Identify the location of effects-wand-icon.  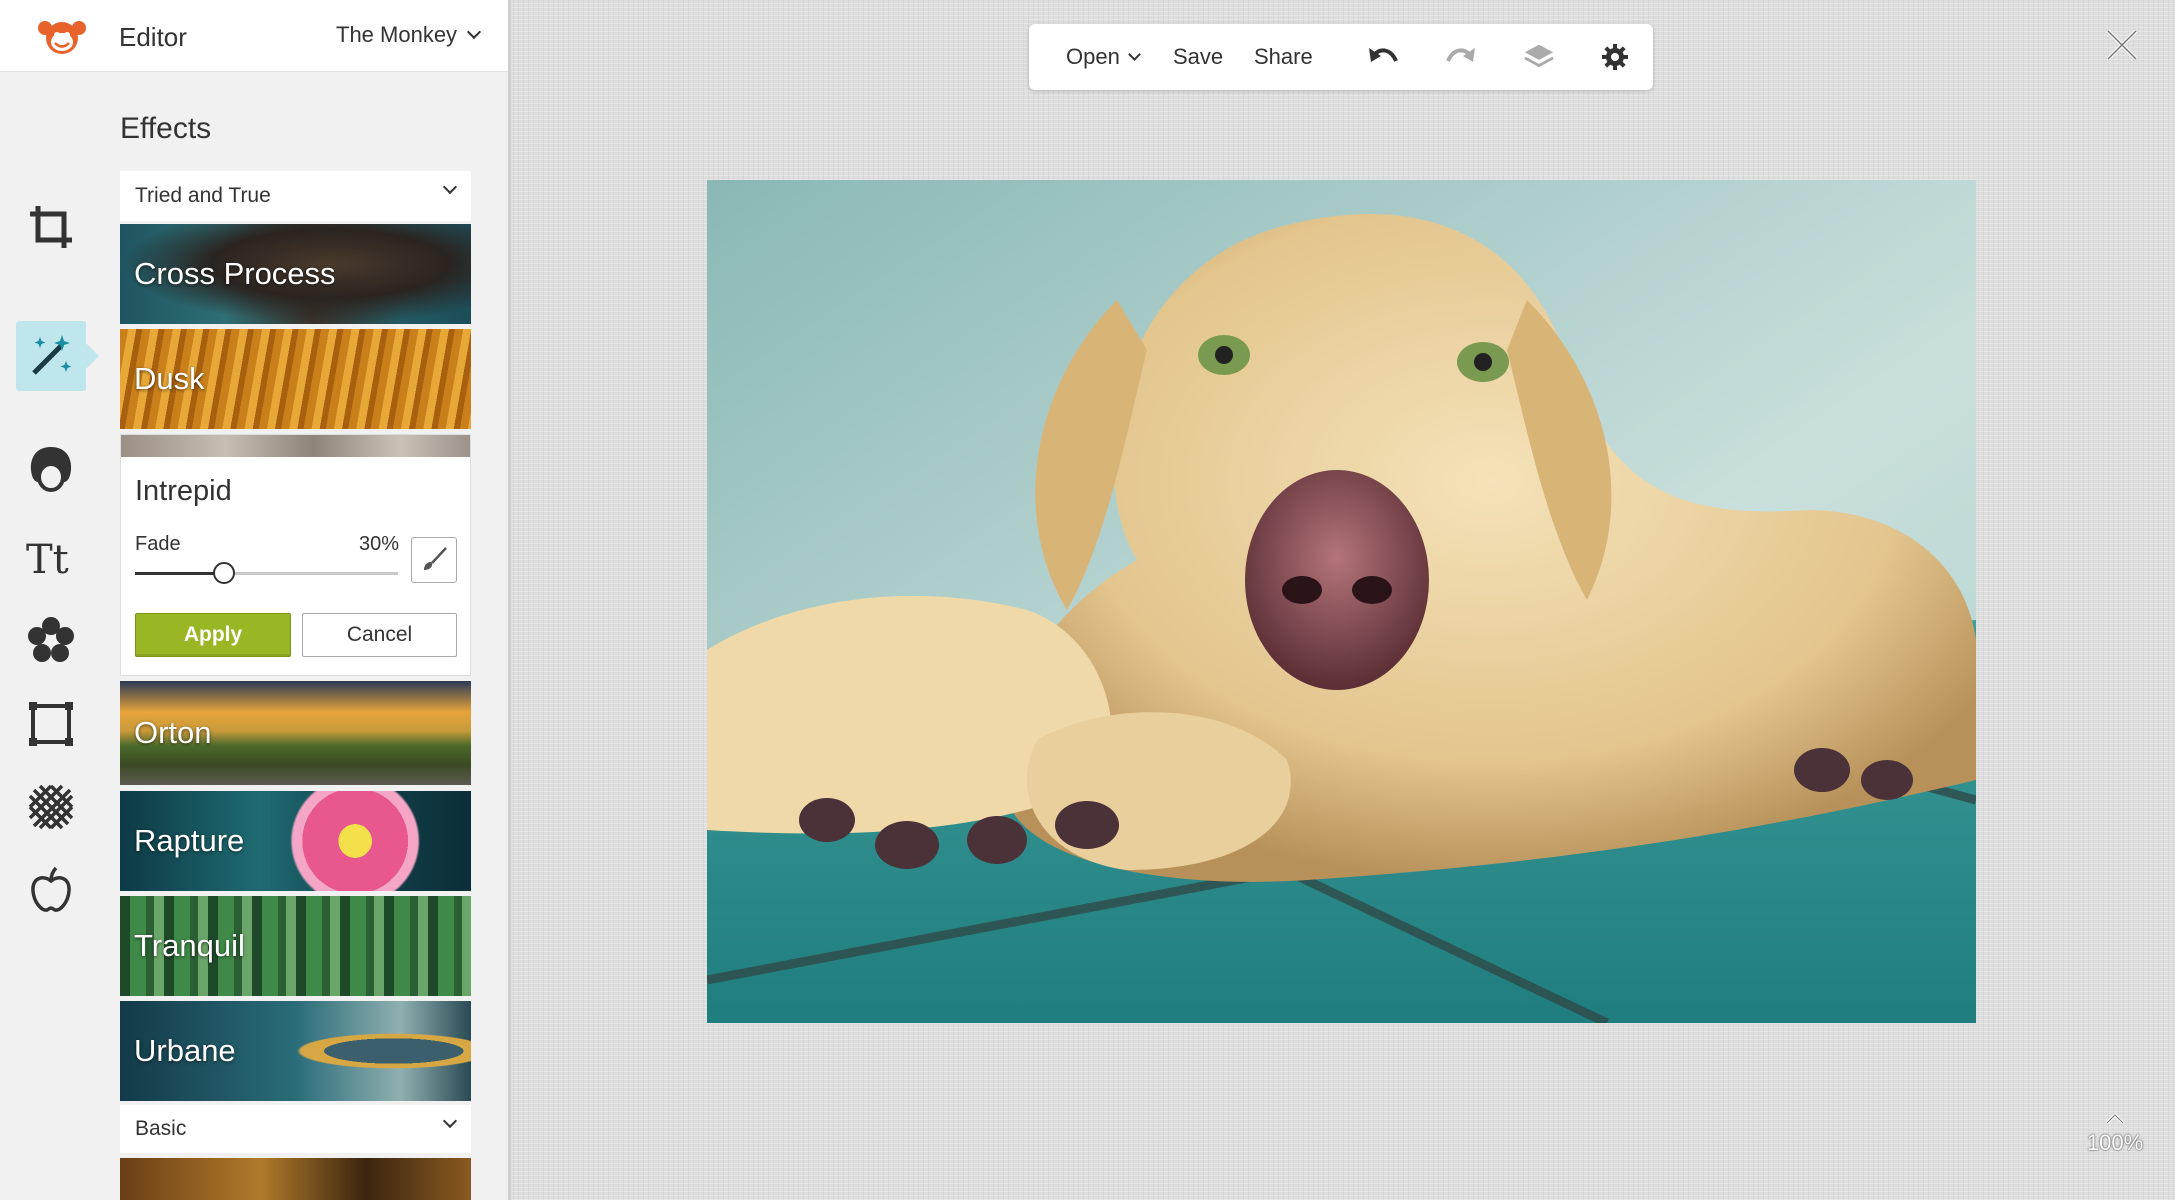
(52, 355).